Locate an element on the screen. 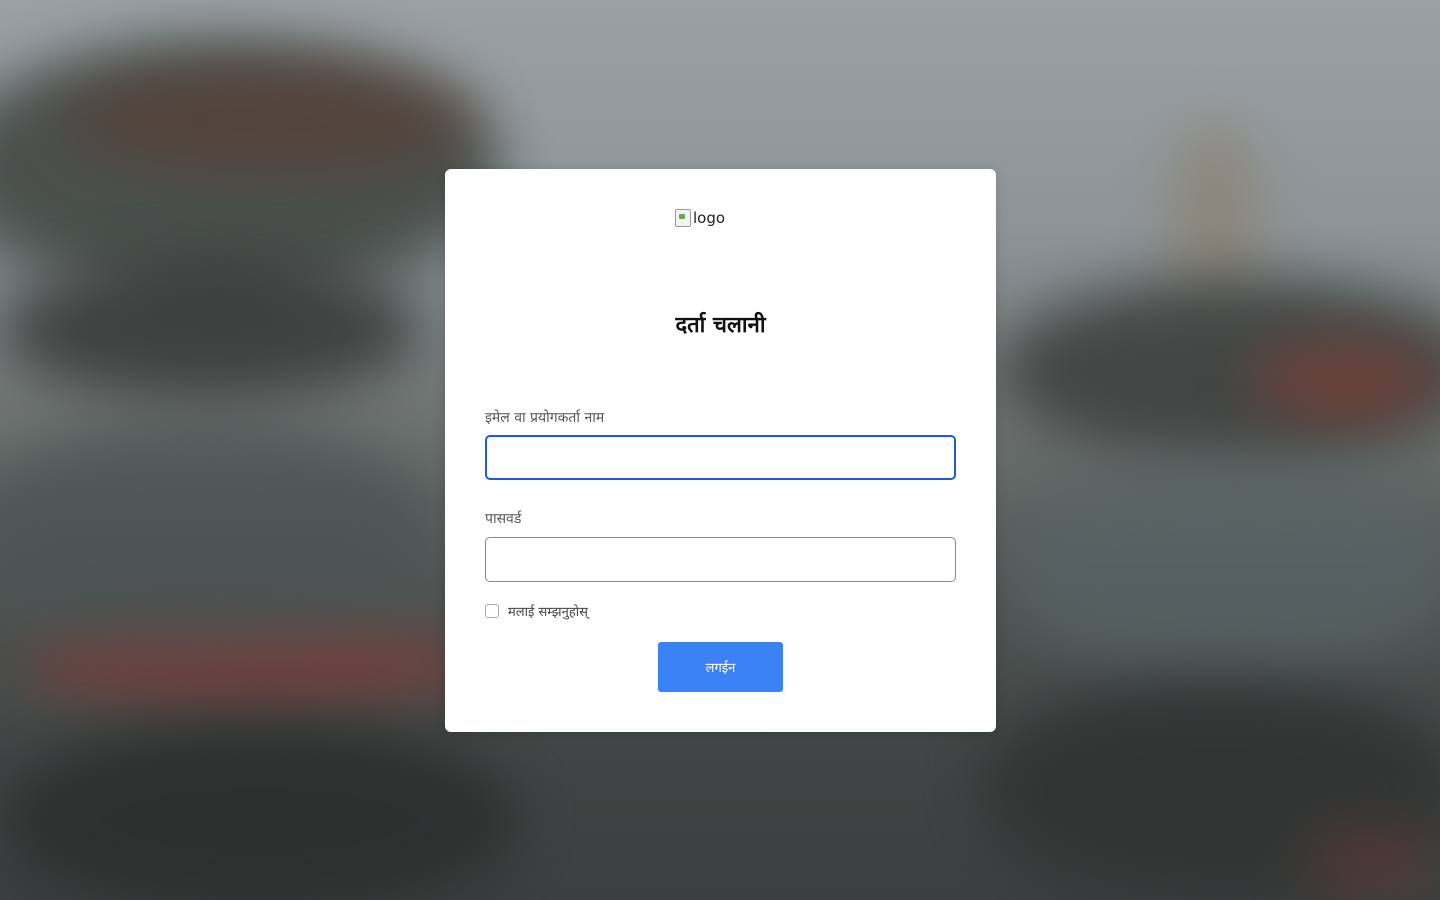  logo-alt-text: logo is located at coordinates (709, 218).